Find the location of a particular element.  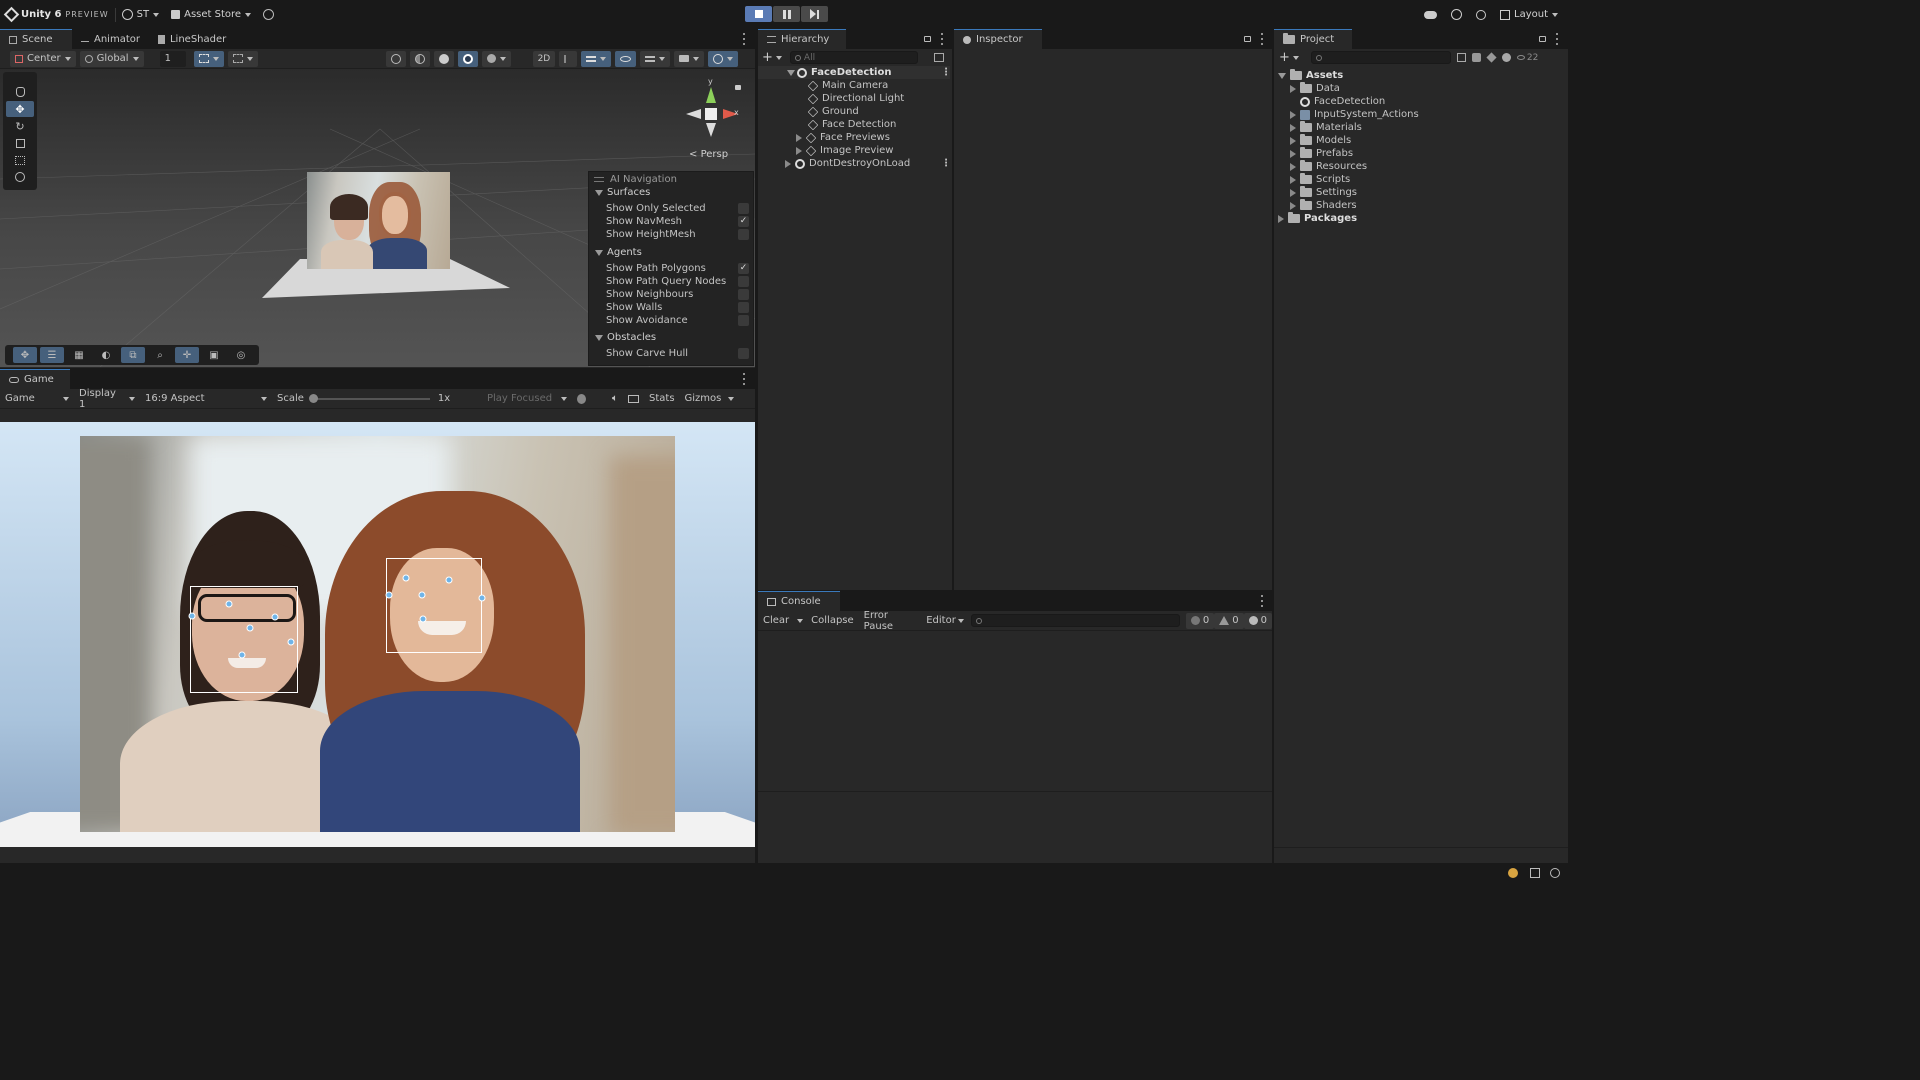

version-control-button is located at coordinates (268, 14).